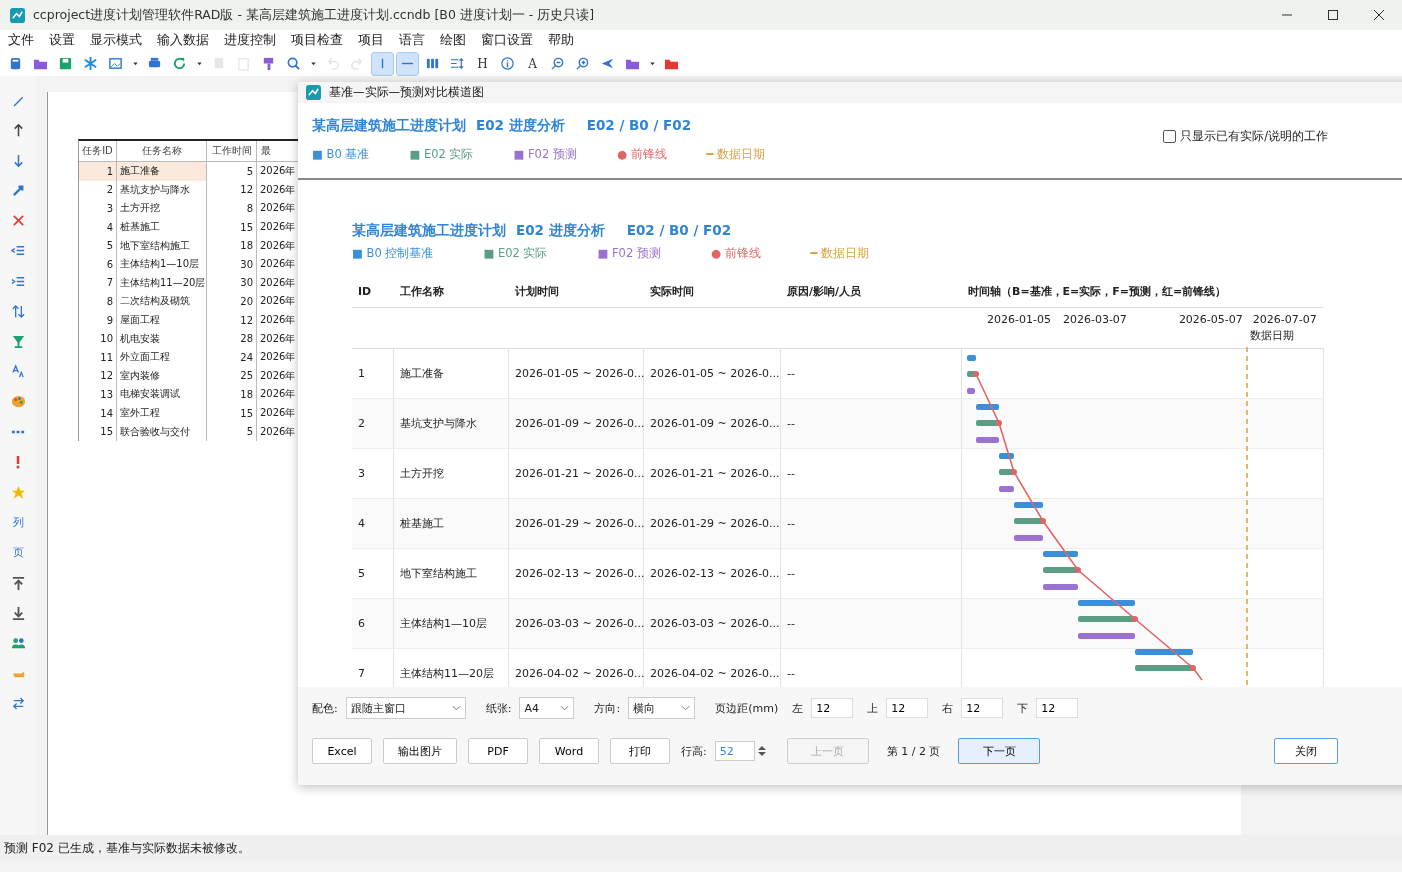  Describe the element at coordinates (18, 522) in the screenshot. I see `tool-button: 列` at that location.